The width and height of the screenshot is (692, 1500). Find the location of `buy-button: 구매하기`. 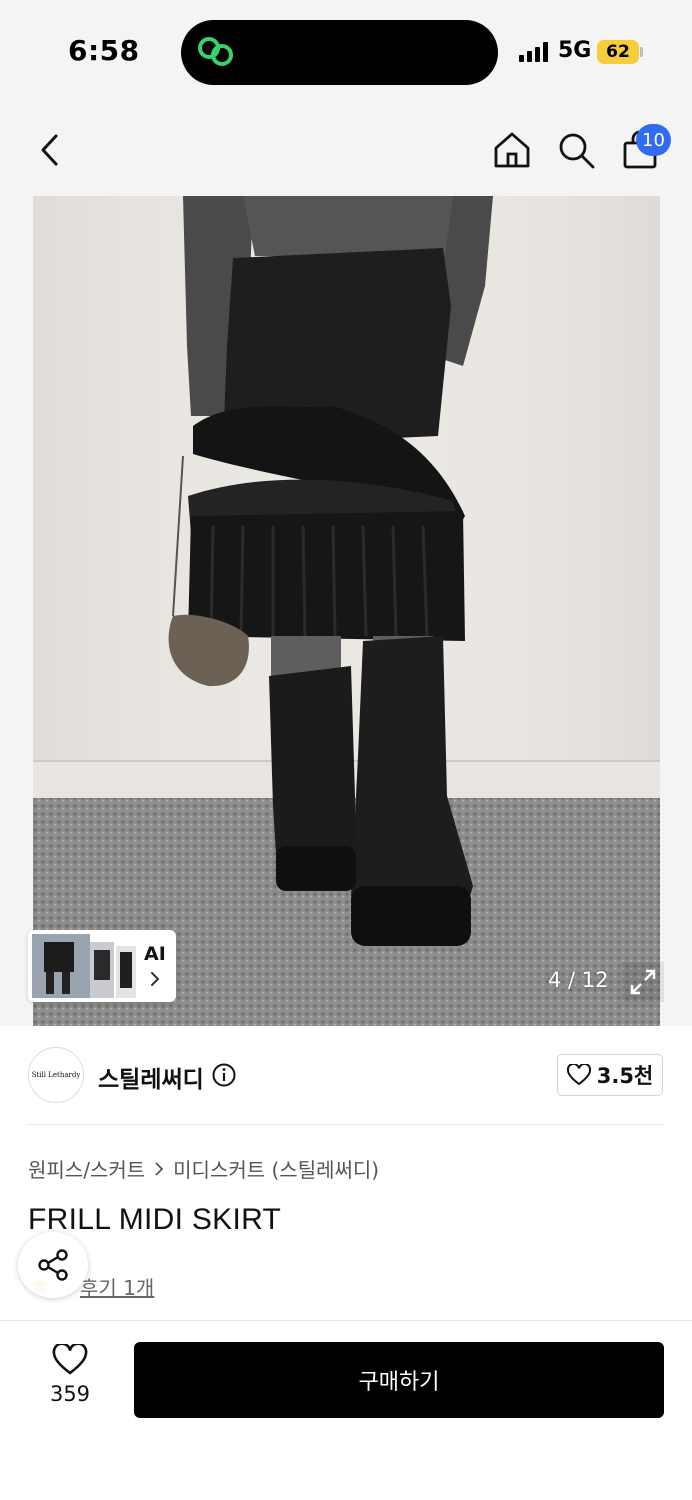

buy-button: 구매하기 is located at coordinates (399, 1380).